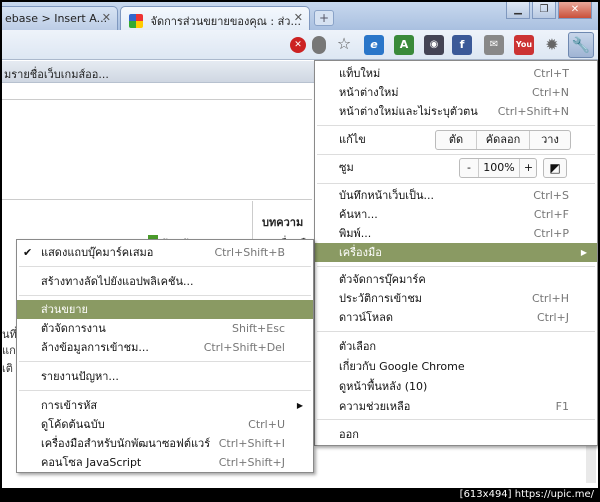  Describe the element at coordinates (456, 317) in the screenshot. I see `menu-item-downloads: ดาวน์โหลด Ctrl+J` at that location.